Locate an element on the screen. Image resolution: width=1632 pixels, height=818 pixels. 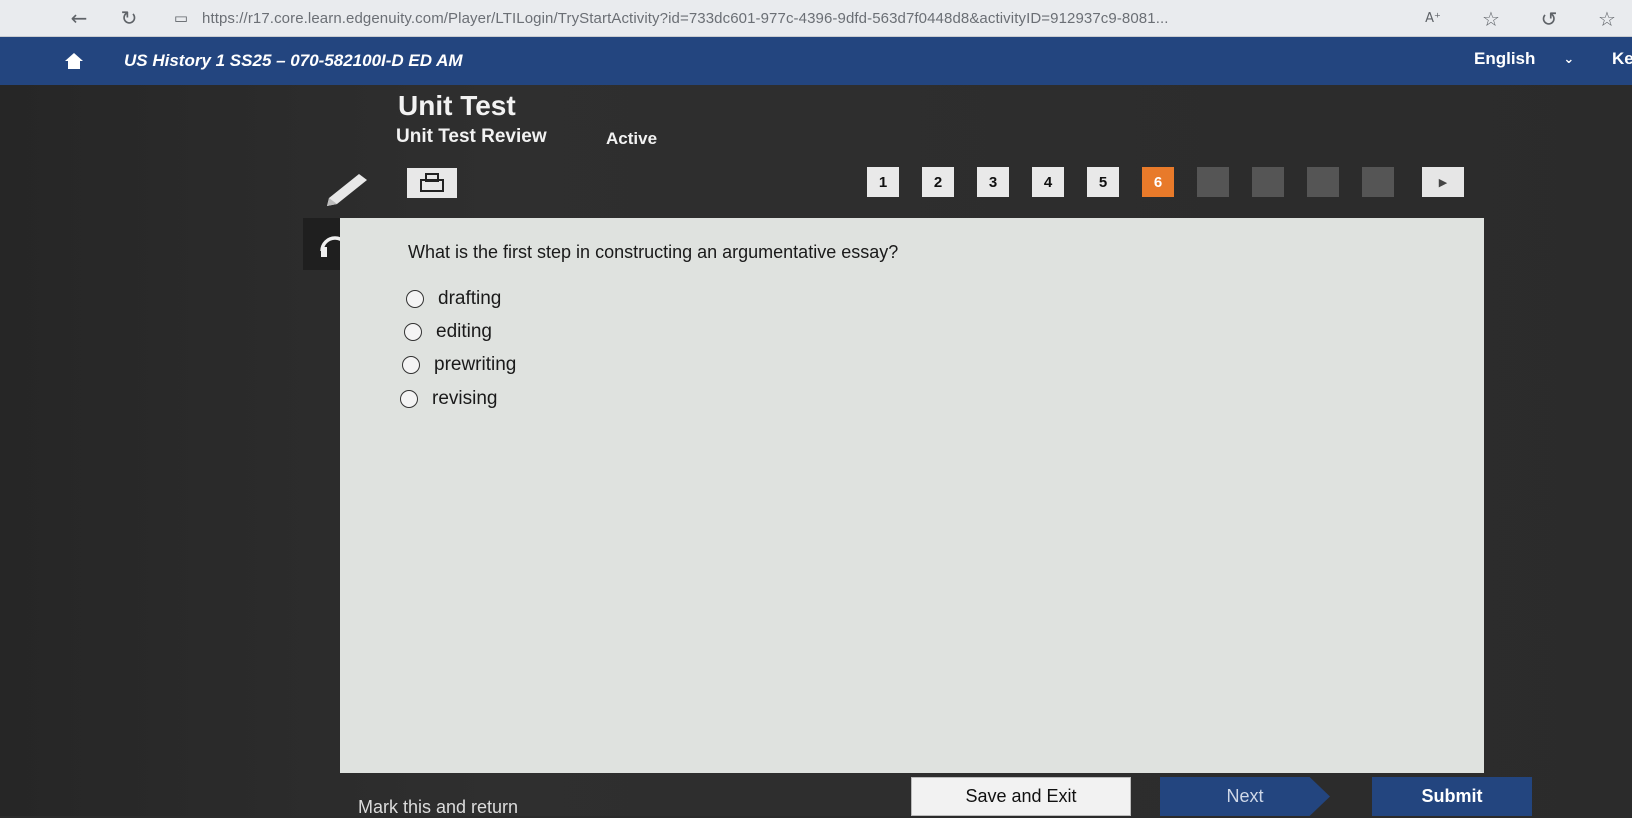
read-aloud-icon: A⁺ is located at coordinates (1433, 19).